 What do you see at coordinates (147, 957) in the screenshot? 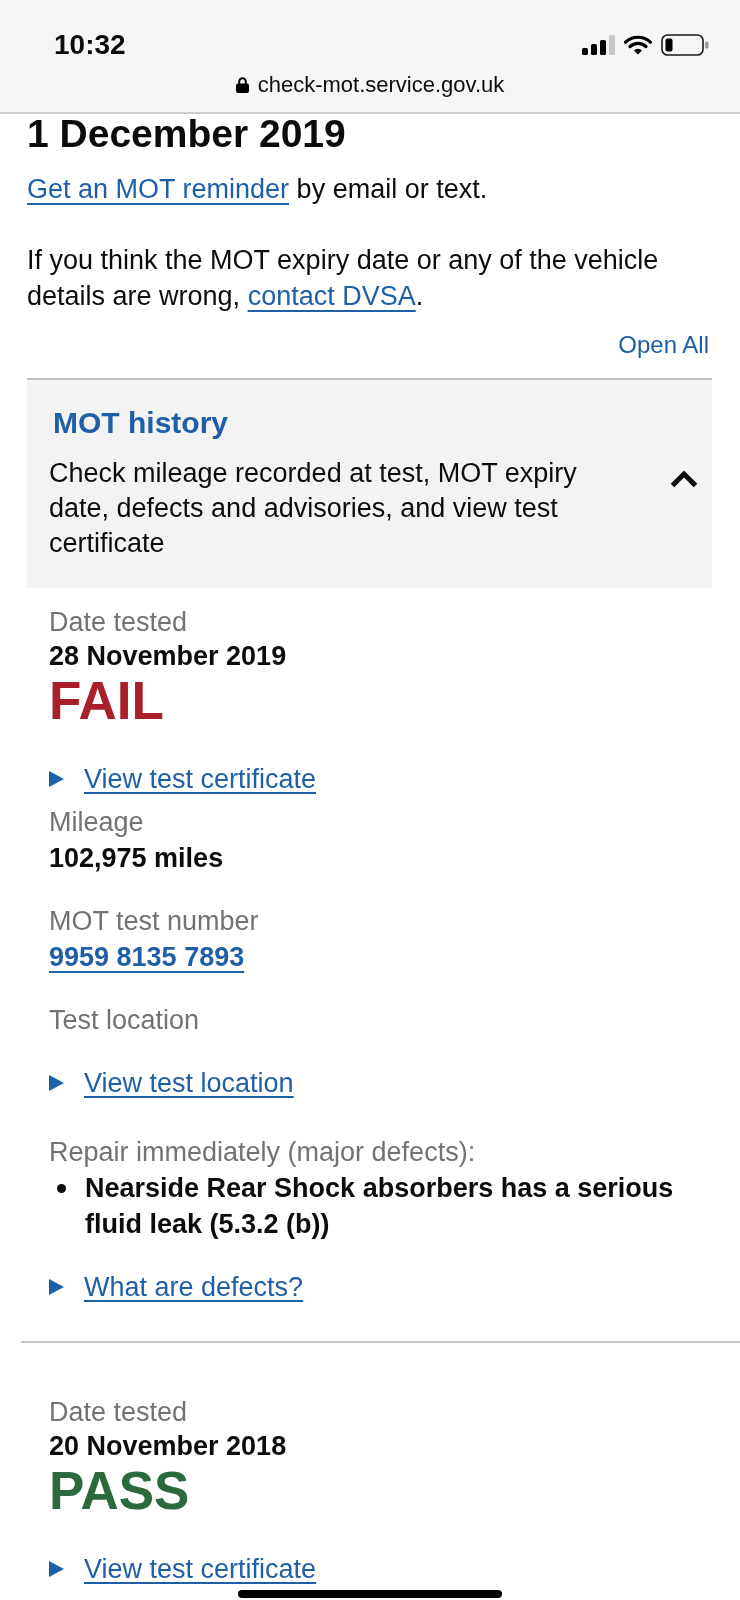
I see `test-number-link: 9959 8135 7893` at bounding box center [147, 957].